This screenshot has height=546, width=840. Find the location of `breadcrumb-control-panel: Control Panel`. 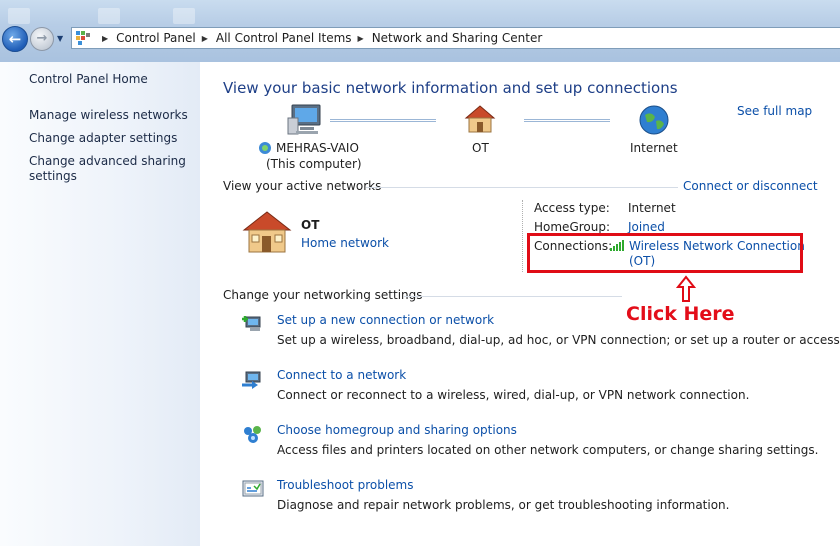

breadcrumb-control-panel: Control Panel is located at coordinates (156, 38).